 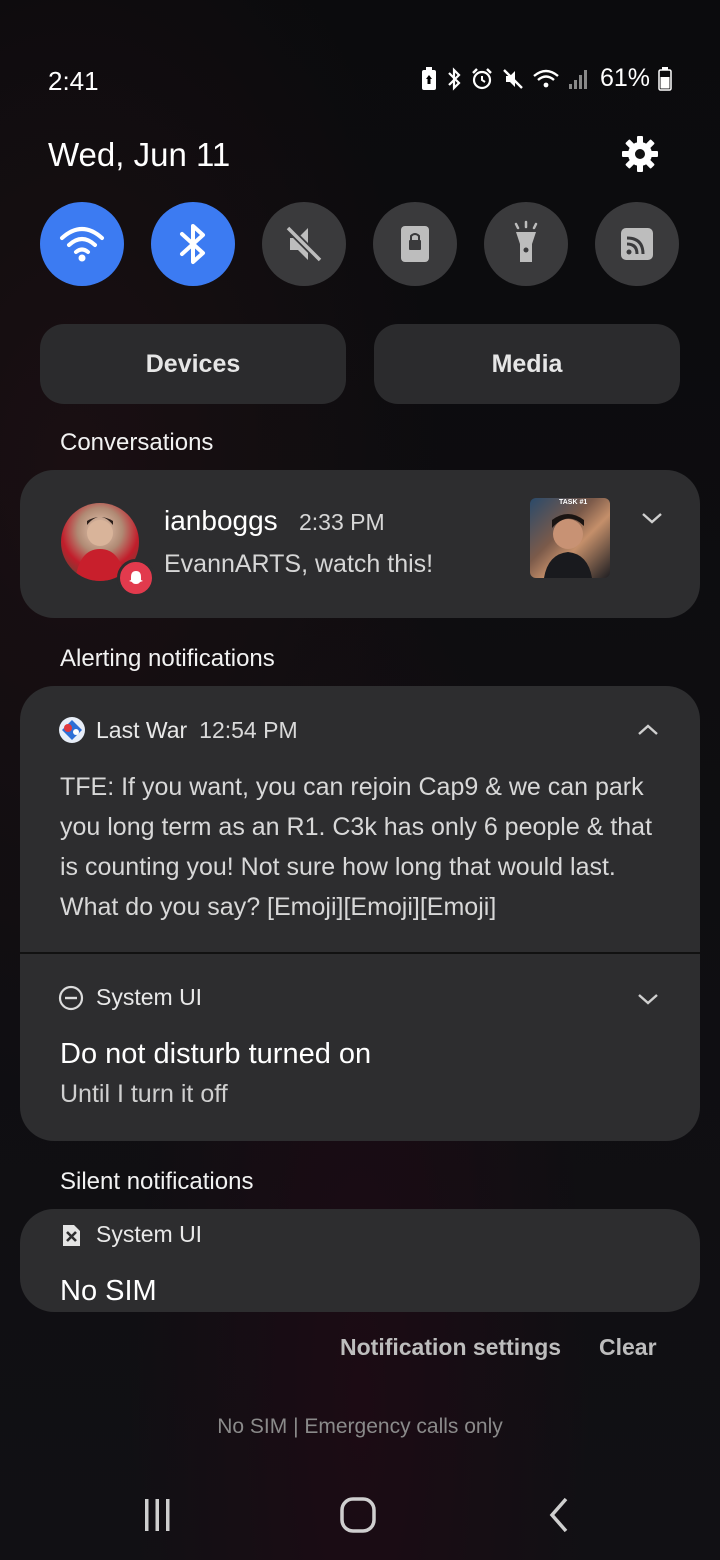 What do you see at coordinates (142, 729) in the screenshot?
I see `last-war-app-name: Last War` at bounding box center [142, 729].